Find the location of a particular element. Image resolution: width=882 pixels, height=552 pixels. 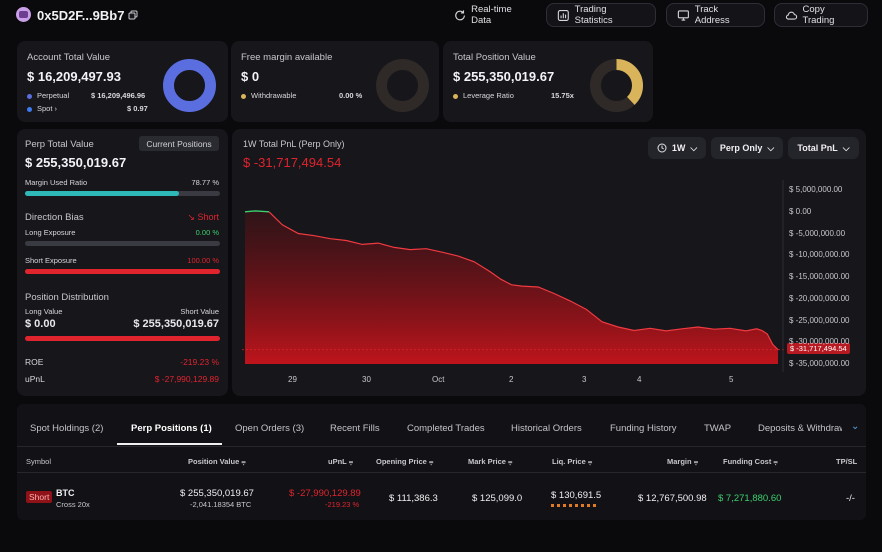

col-mark-price: Mark Price ⩦ is located at coordinates (490, 462).